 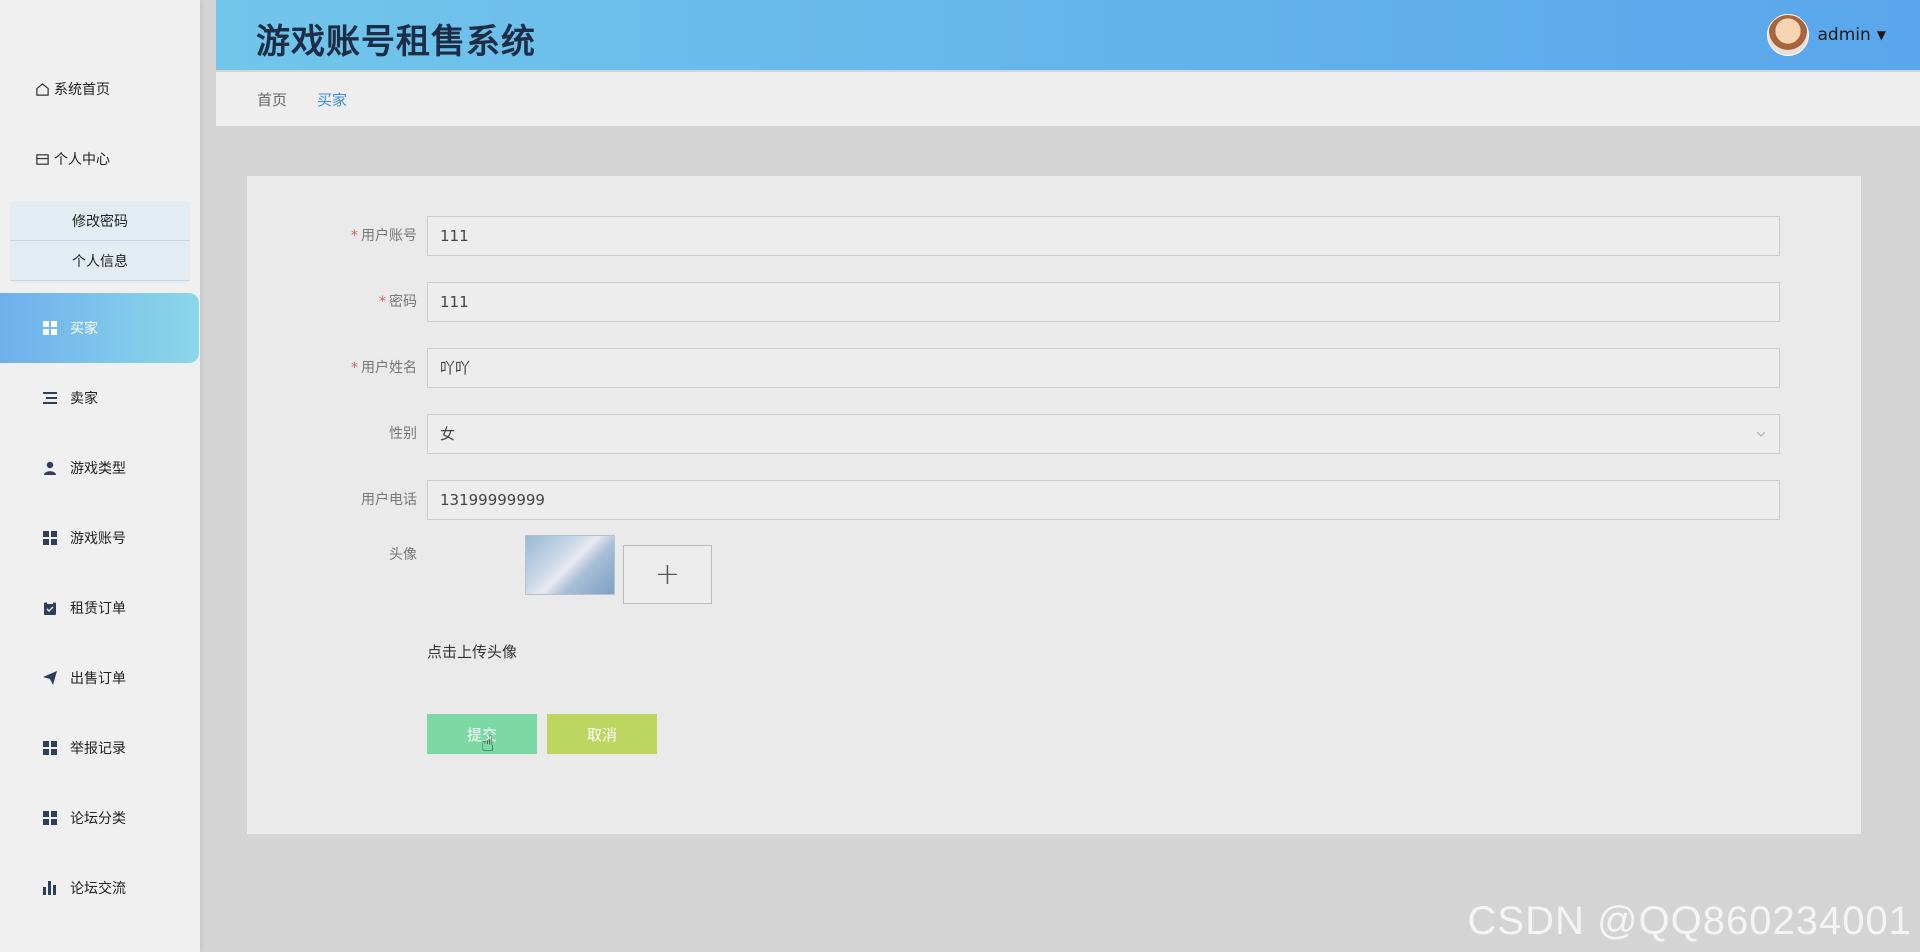 I want to click on account-input: 111, so click(x=1103, y=236).